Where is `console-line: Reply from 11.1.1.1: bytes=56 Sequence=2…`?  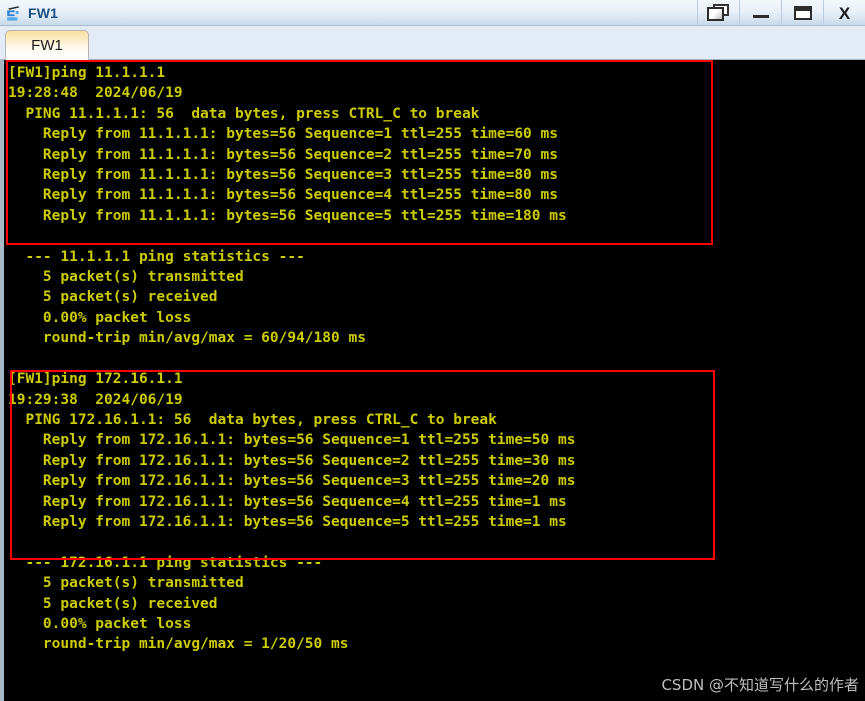 console-line: Reply from 11.1.1.1: bytes=56 Sequence=2… is located at coordinates (283, 154).